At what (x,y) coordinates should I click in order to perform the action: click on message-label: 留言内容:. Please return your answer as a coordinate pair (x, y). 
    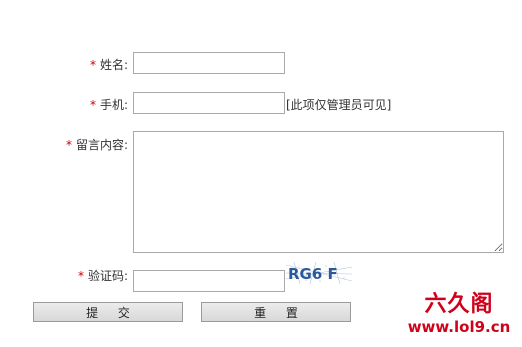
    Looking at the image, I should click on (101, 145).